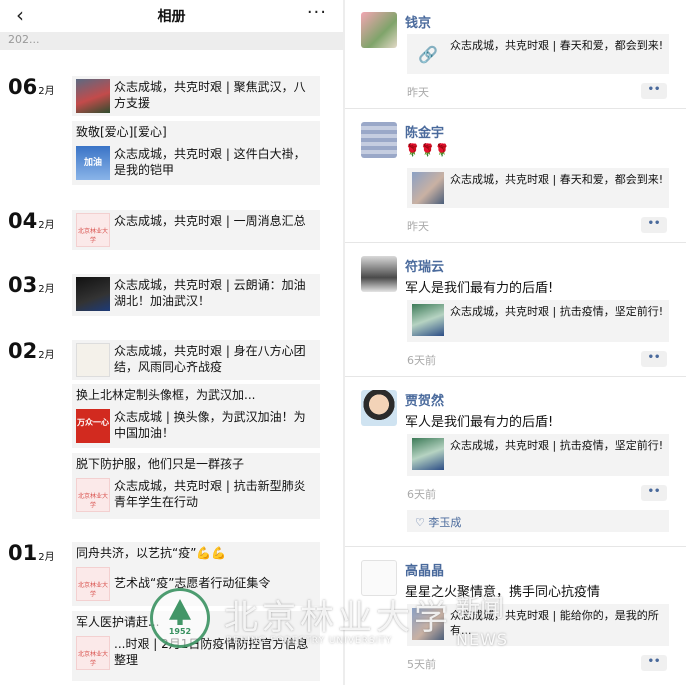 The image size is (686, 685). Describe the element at coordinates (31, 285) in the screenshot. I see `date-label: 032月` at that location.